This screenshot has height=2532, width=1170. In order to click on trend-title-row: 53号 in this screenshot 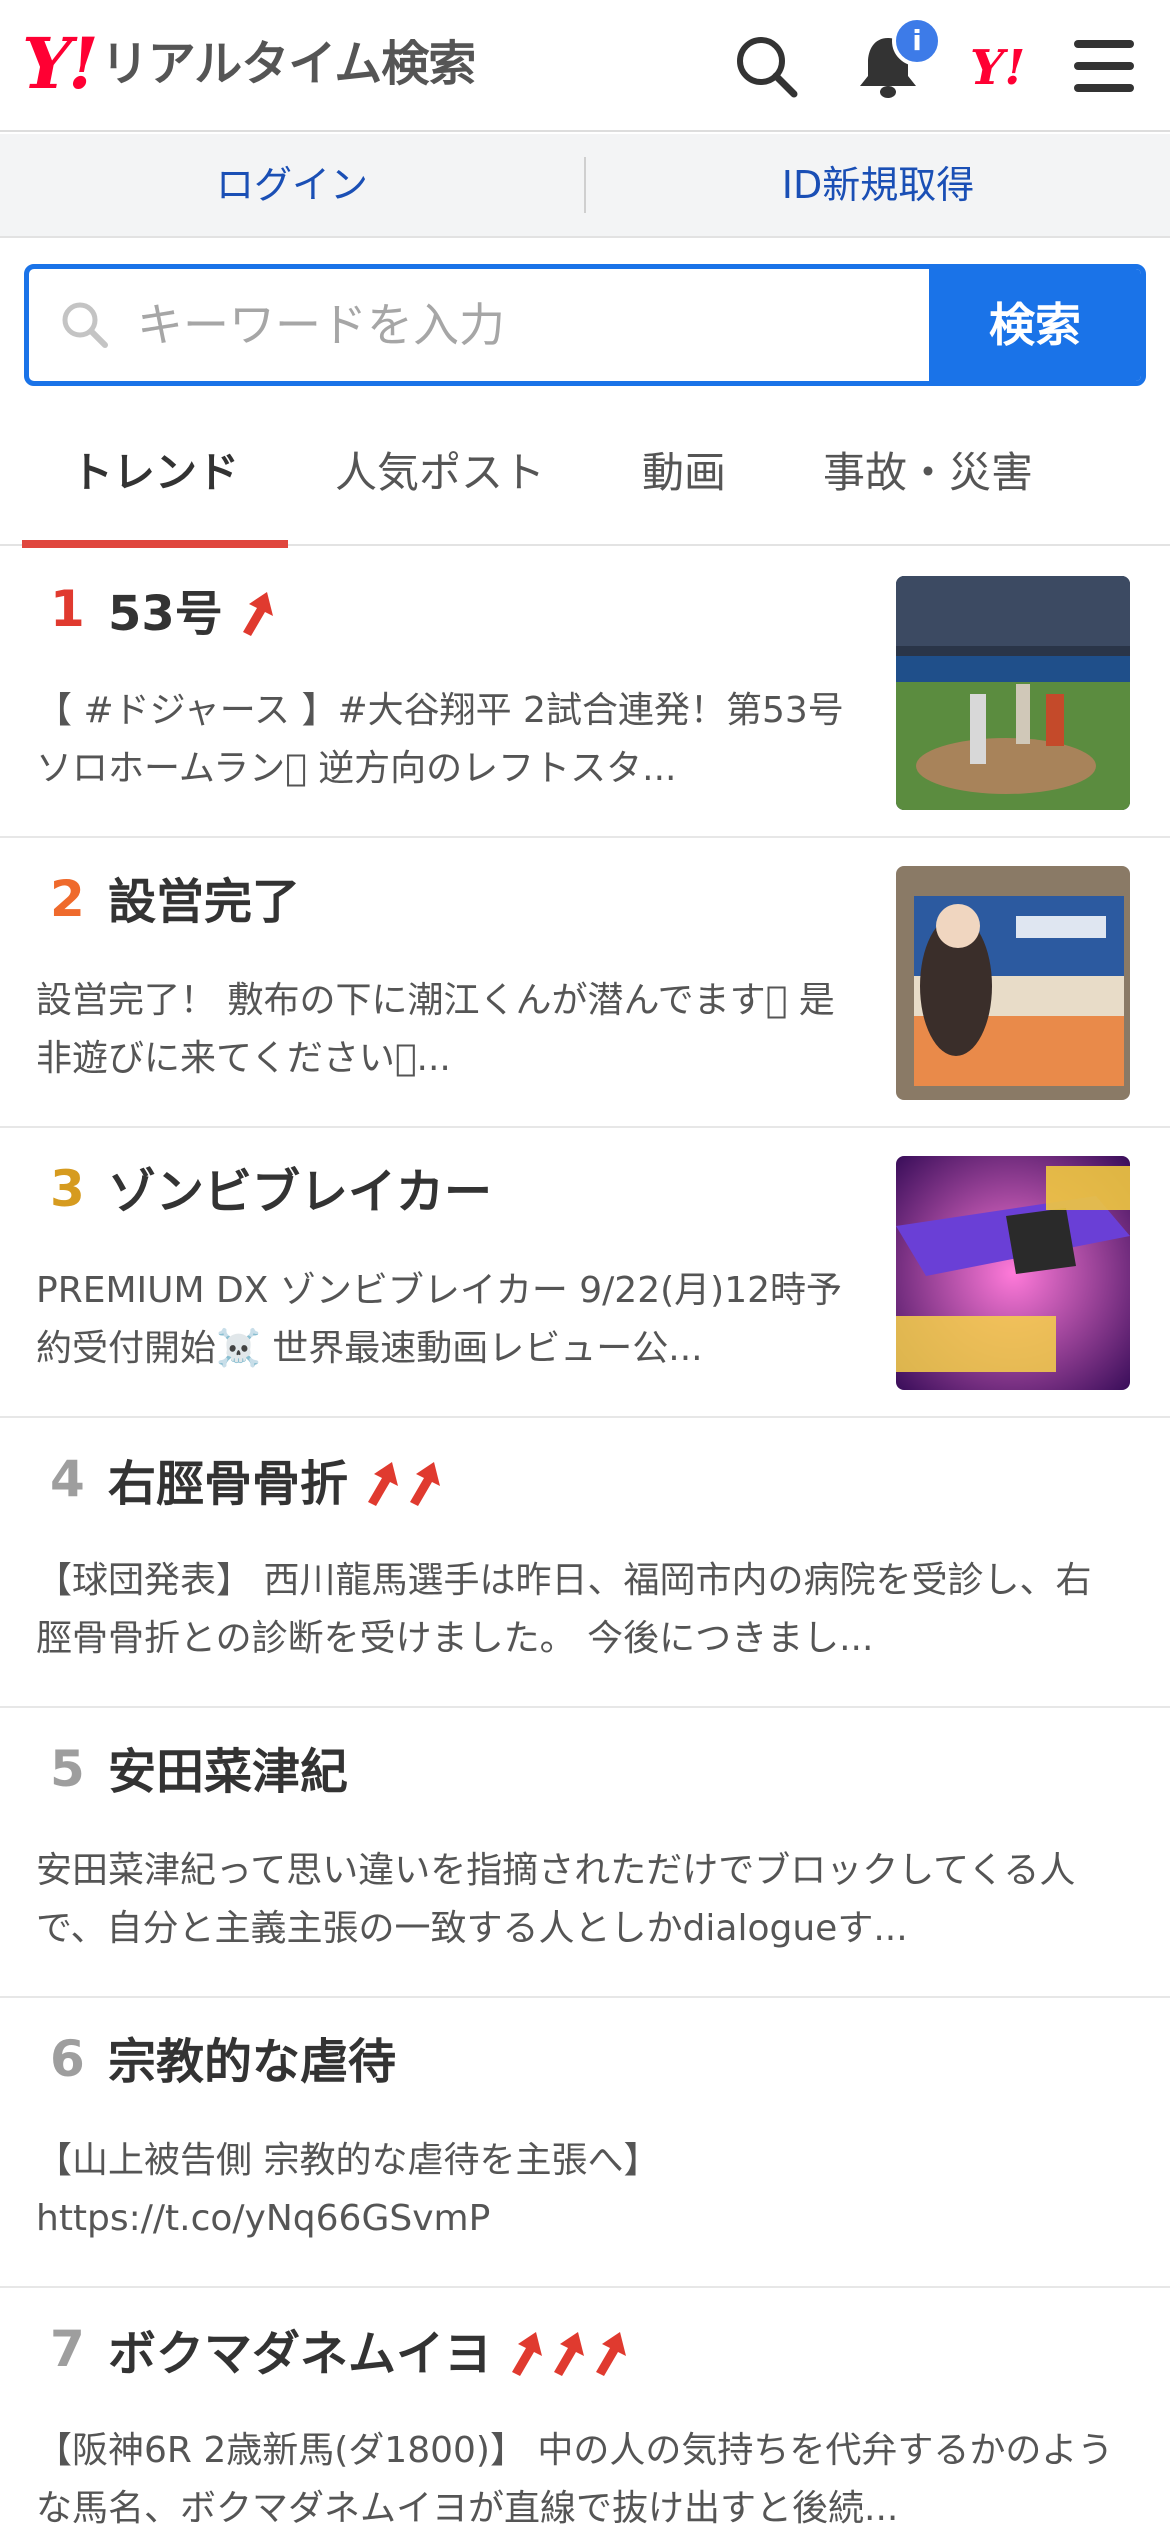, I will do `click(193, 614)`.